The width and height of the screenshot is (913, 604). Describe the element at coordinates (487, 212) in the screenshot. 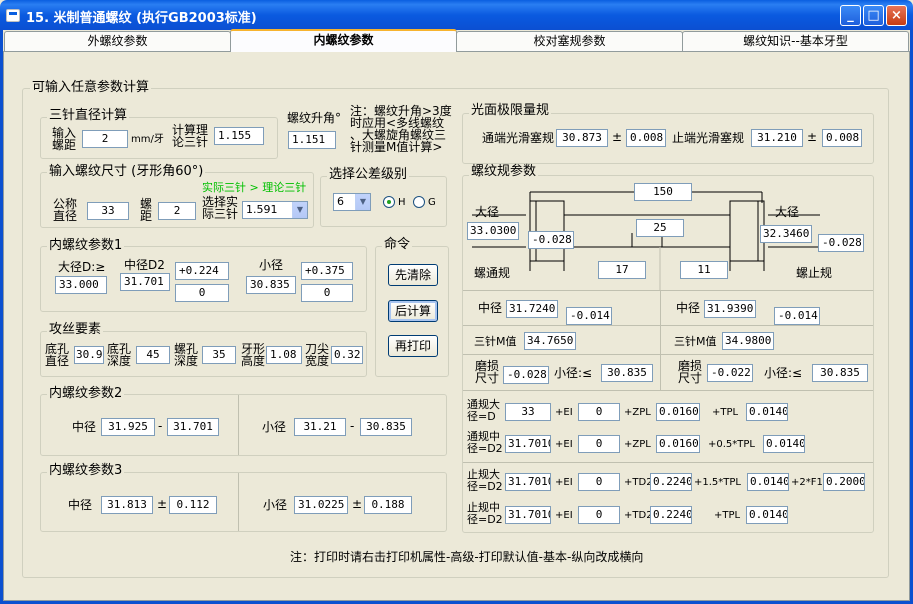

I see `go-major-label: 大径` at that location.